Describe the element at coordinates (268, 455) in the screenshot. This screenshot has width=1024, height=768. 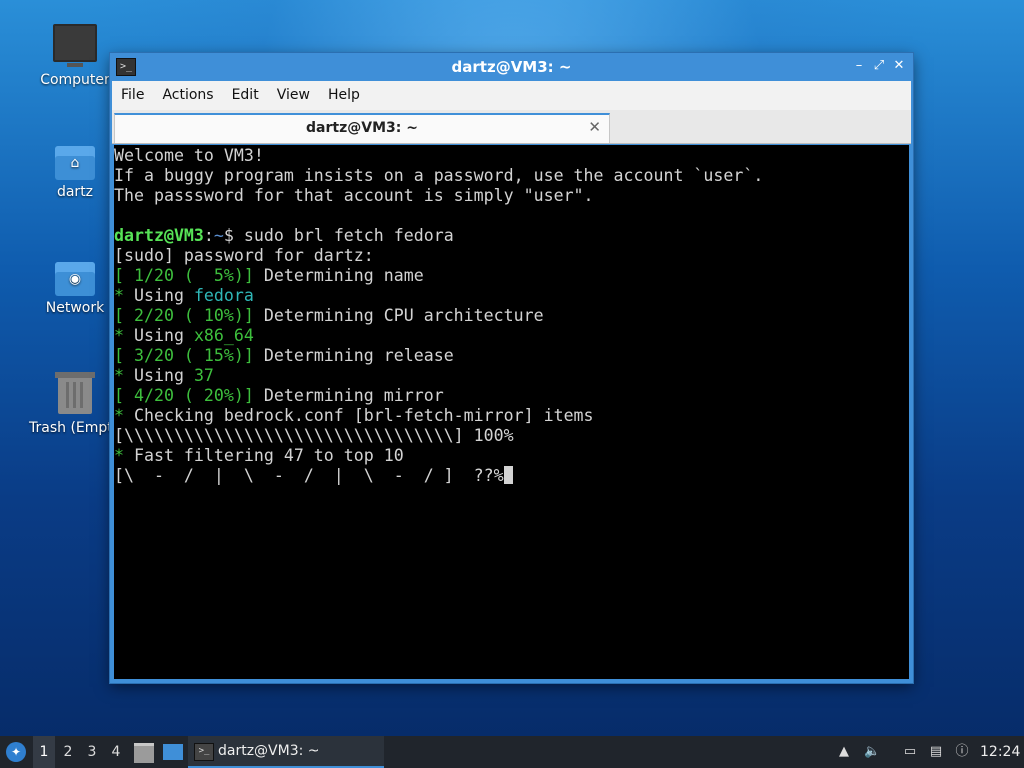
I see `filter-text: Fast filtering 47 to top 10` at that location.